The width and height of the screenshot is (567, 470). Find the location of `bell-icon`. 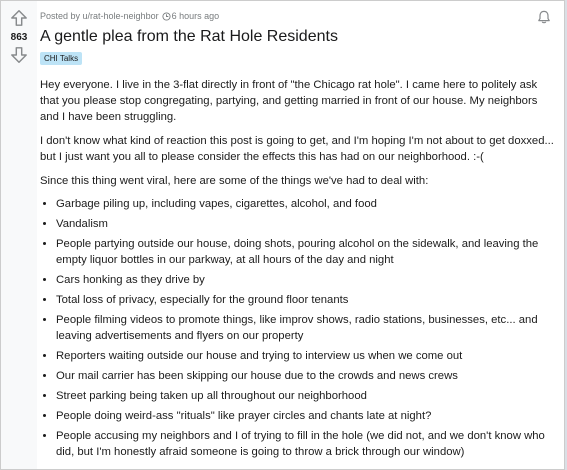

bell-icon is located at coordinates (544, 17).